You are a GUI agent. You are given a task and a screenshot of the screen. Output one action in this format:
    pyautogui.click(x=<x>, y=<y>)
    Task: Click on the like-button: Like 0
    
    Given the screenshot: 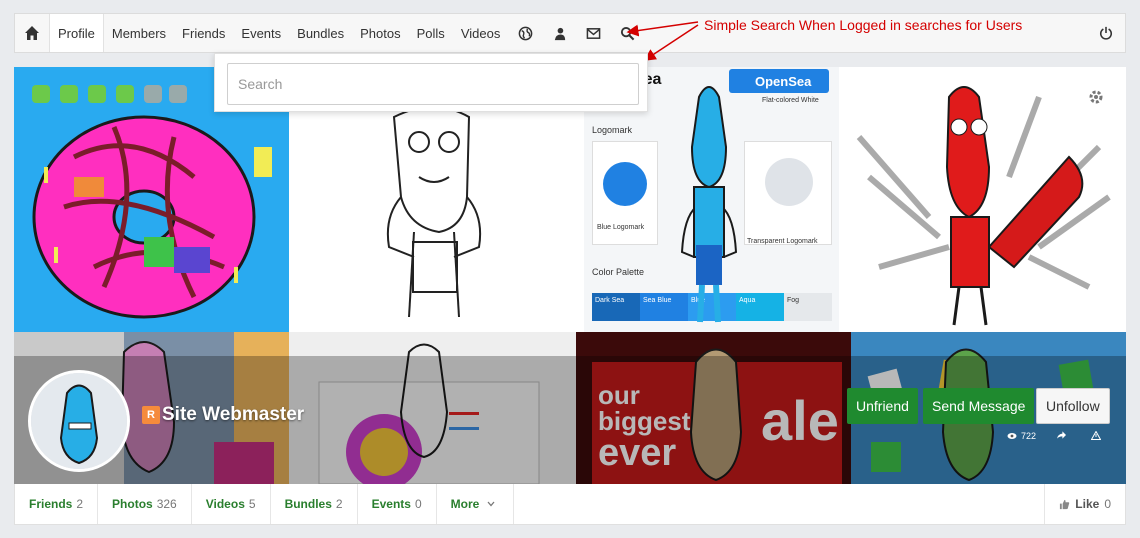 What is the action you would take?
    pyautogui.click(x=1084, y=504)
    